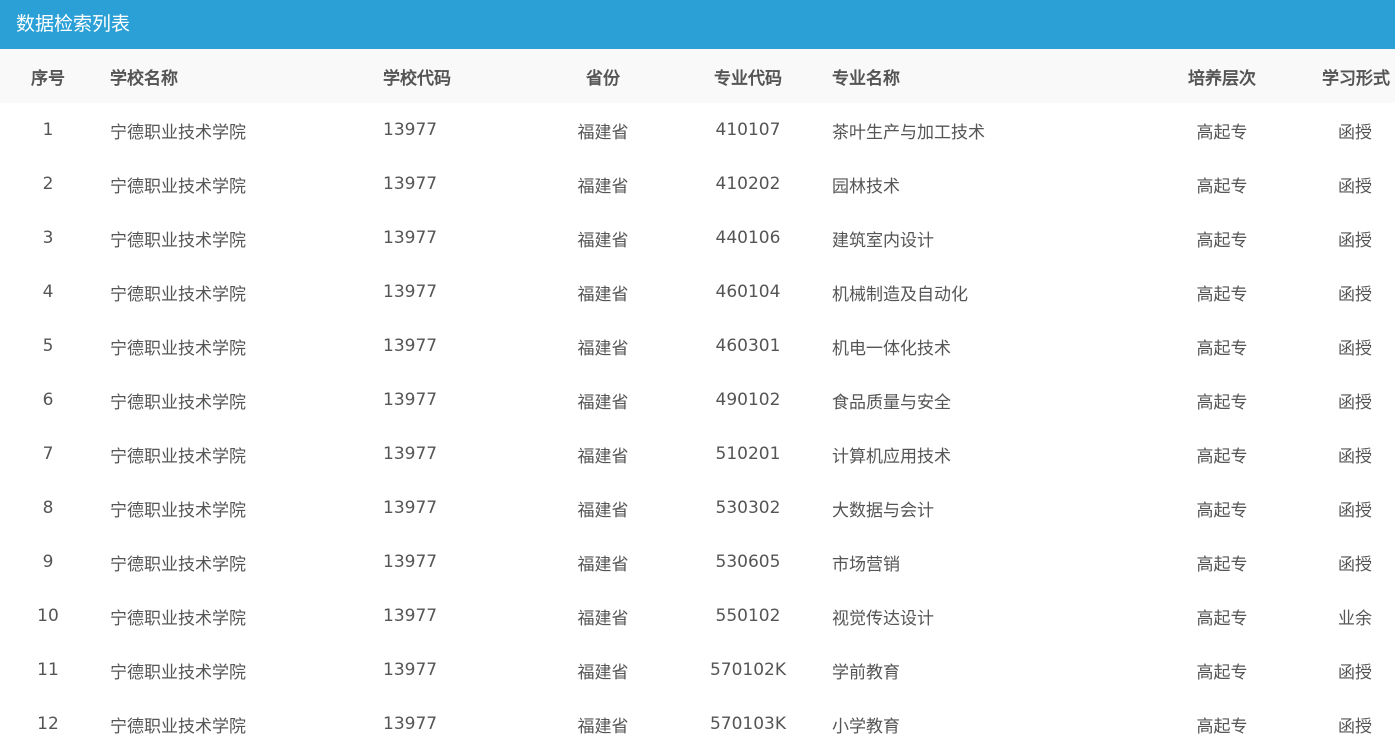  Describe the element at coordinates (48, 78) in the screenshot. I see `column-header-index: 序号` at that location.